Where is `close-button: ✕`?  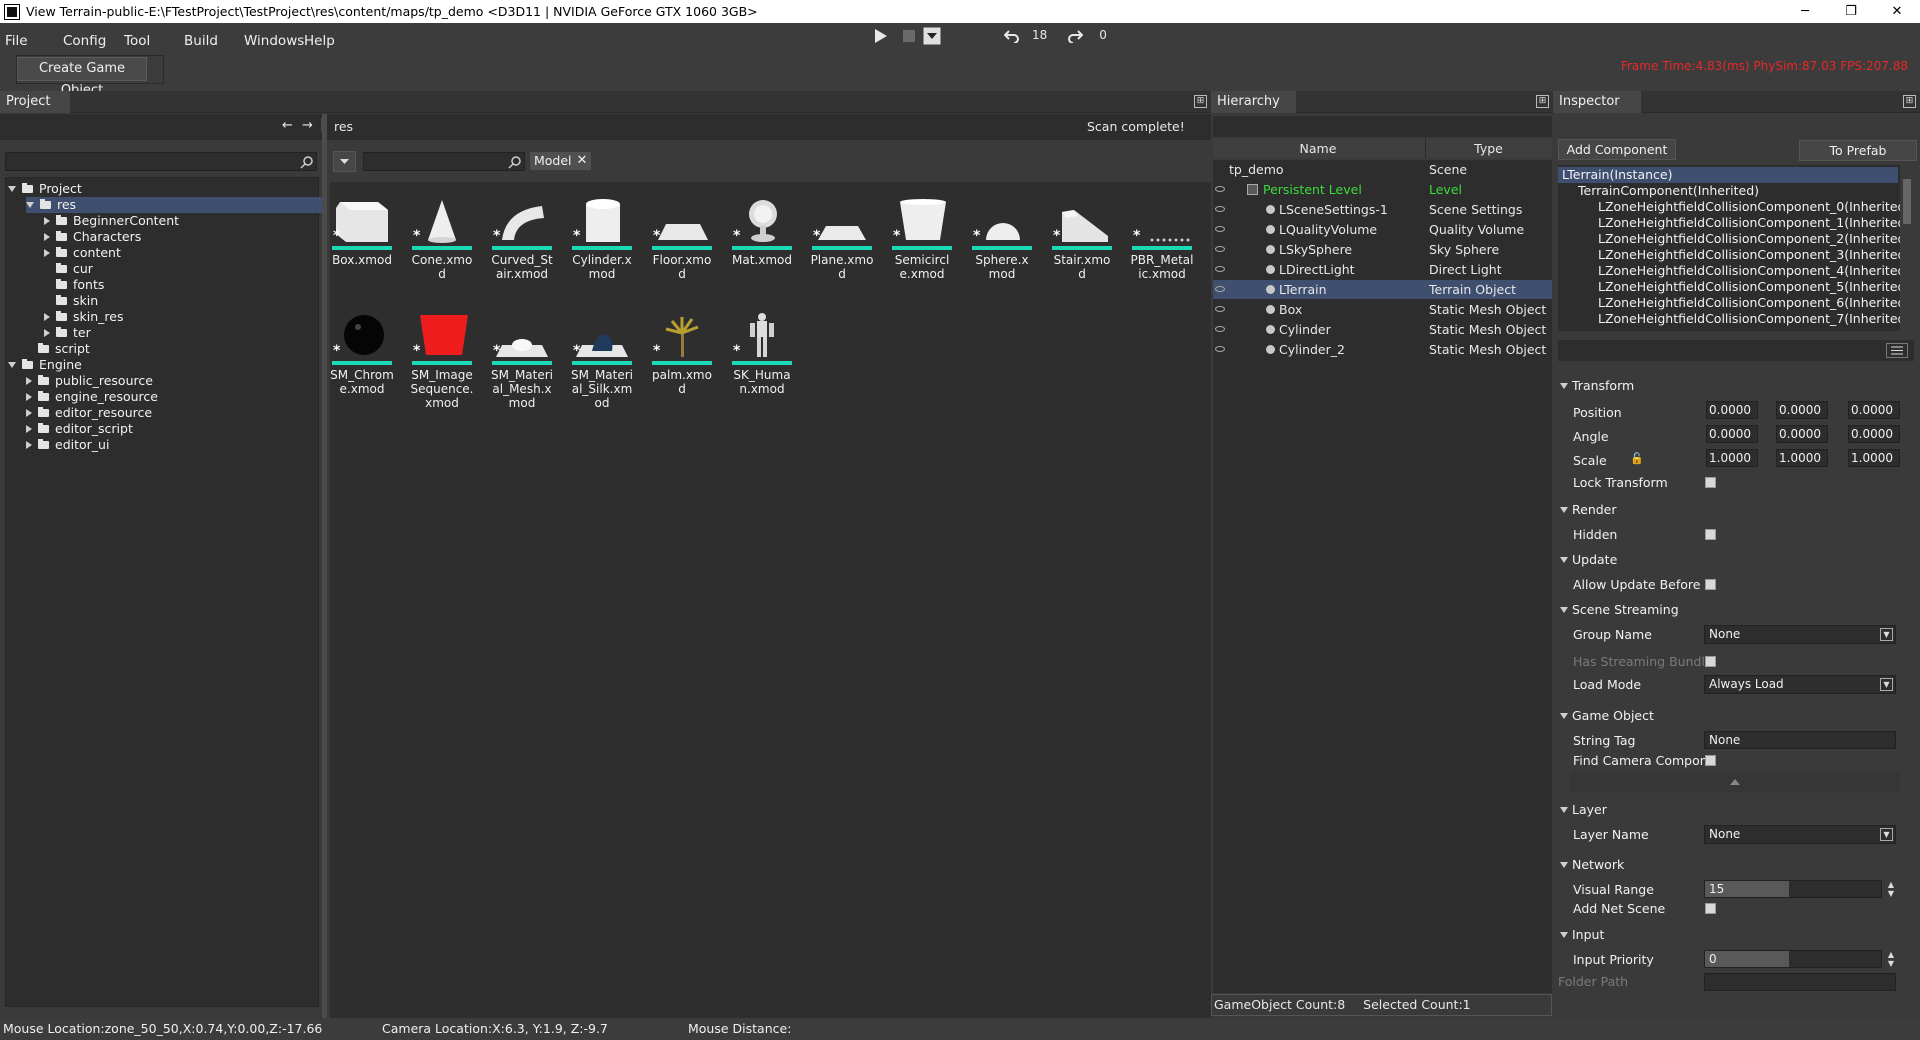
close-button: ✕ is located at coordinates (1897, 11).